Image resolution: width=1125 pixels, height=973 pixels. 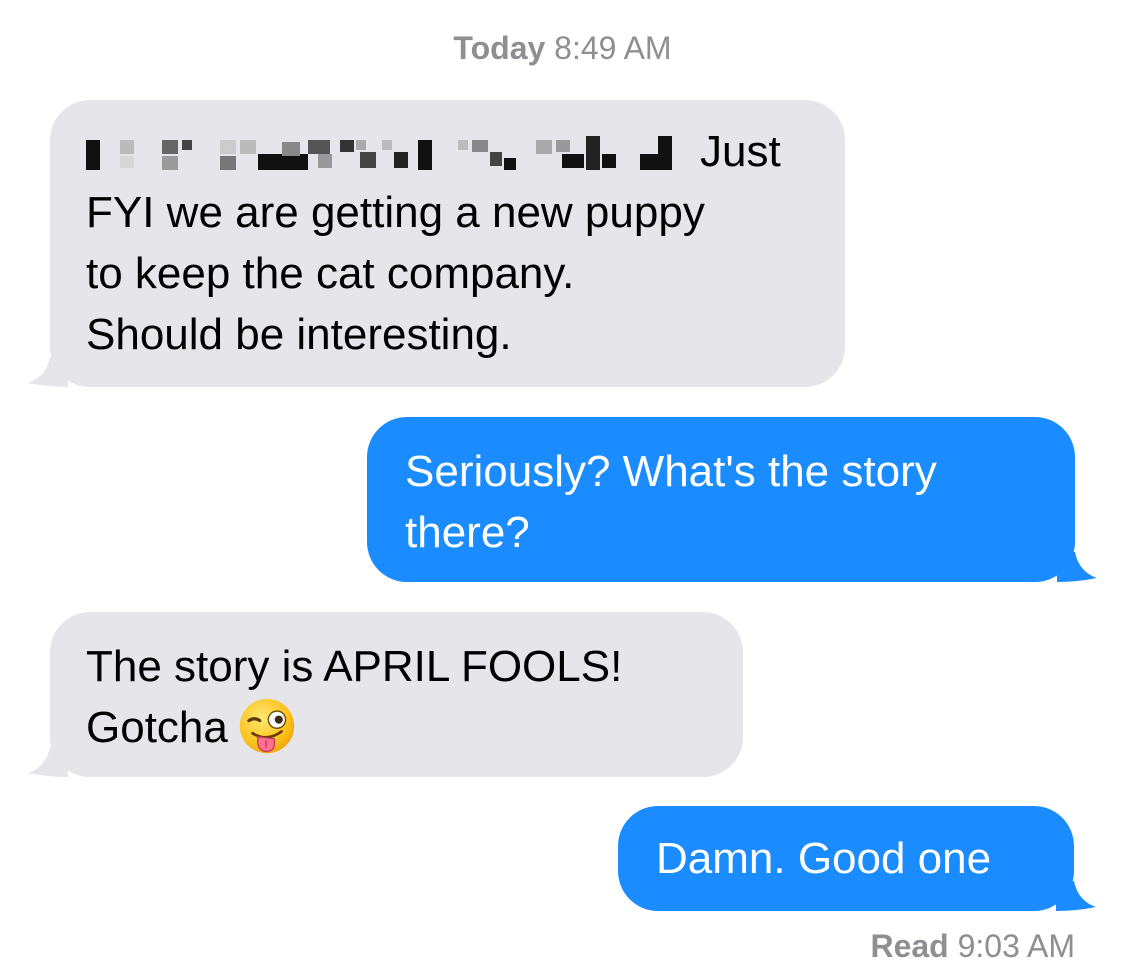 I want to click on read-receipt: Read 9:03 AM, so click(x=972, y=946).